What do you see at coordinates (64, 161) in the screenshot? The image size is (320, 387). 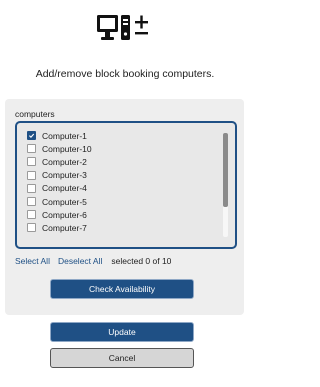 I see `list-item-label: Computer-2` at bounding box center [64, 161].